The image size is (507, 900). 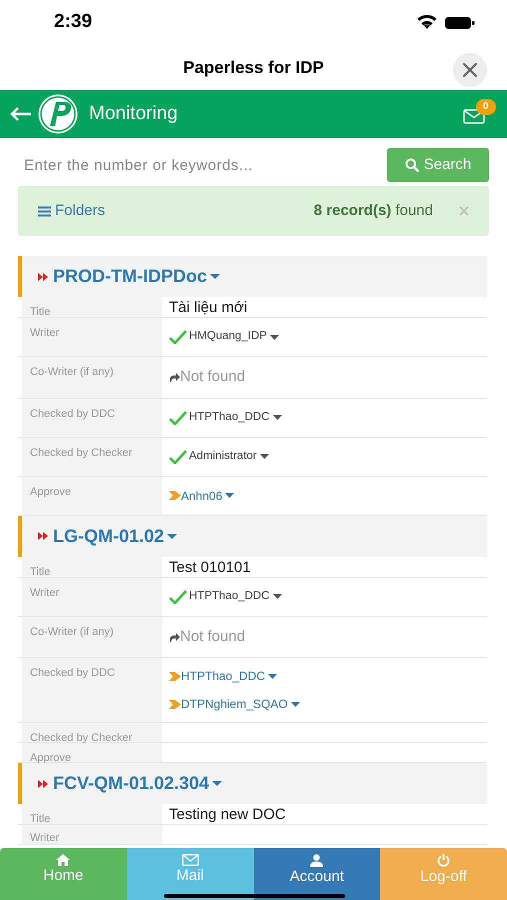 What do you see at coordinates (317, 874) in the screenshot?
I see `nav-button: Account` at bounding box center [317, 874].